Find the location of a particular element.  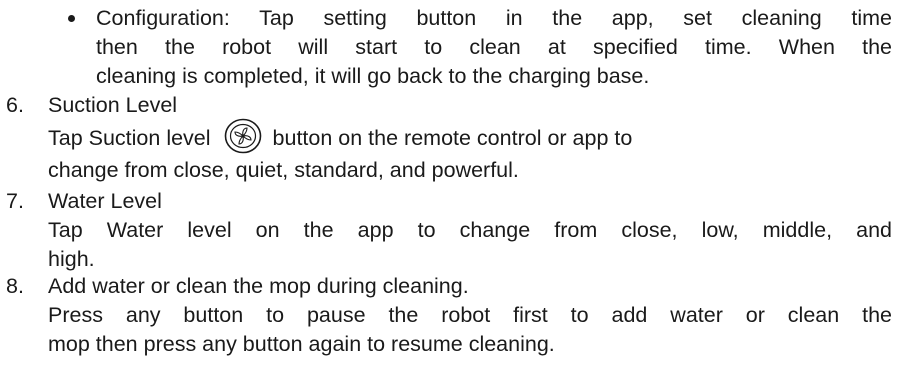

suction-fan-icon is located at coordinates (242, 136).